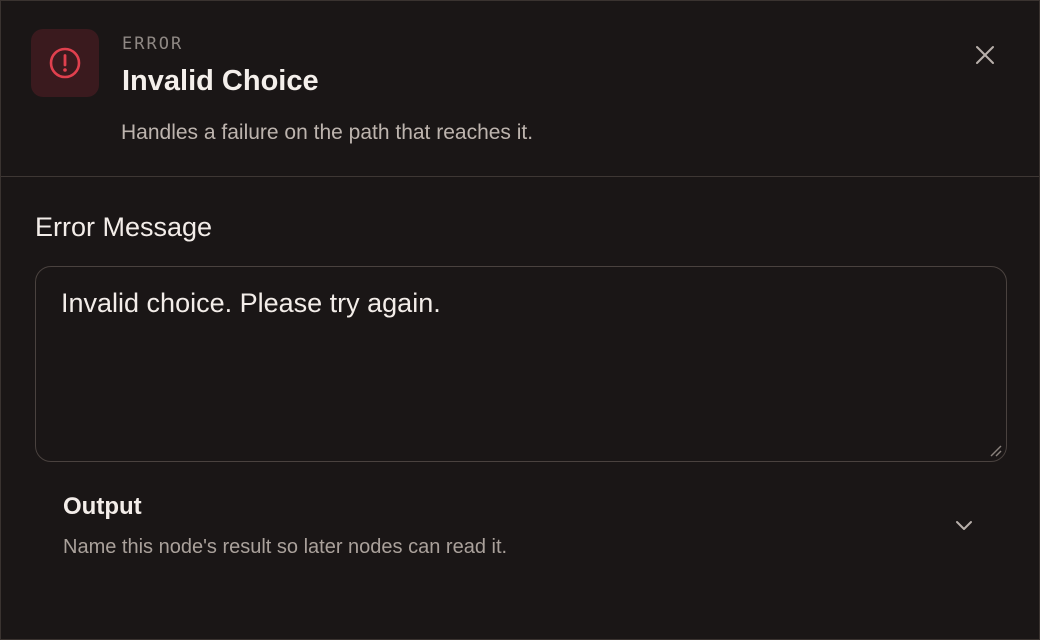 The height and width of the screenshot is (640, 1040). What do you see at coordinates (995, 450) in the screenshot?
I see `resize-handle-icon` at bounding box center [995, 450].